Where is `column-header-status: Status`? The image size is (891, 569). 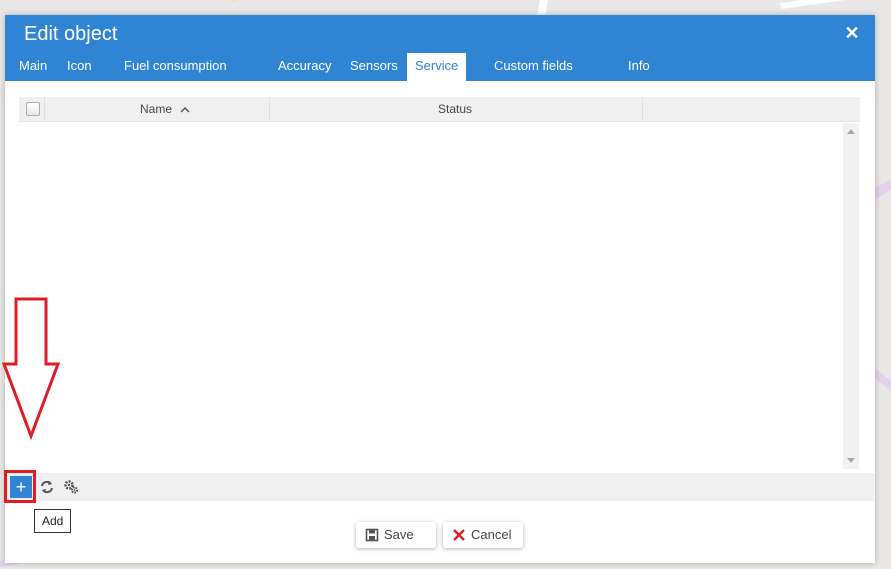
column-header-status: Status is located at coordinates (455, 109).